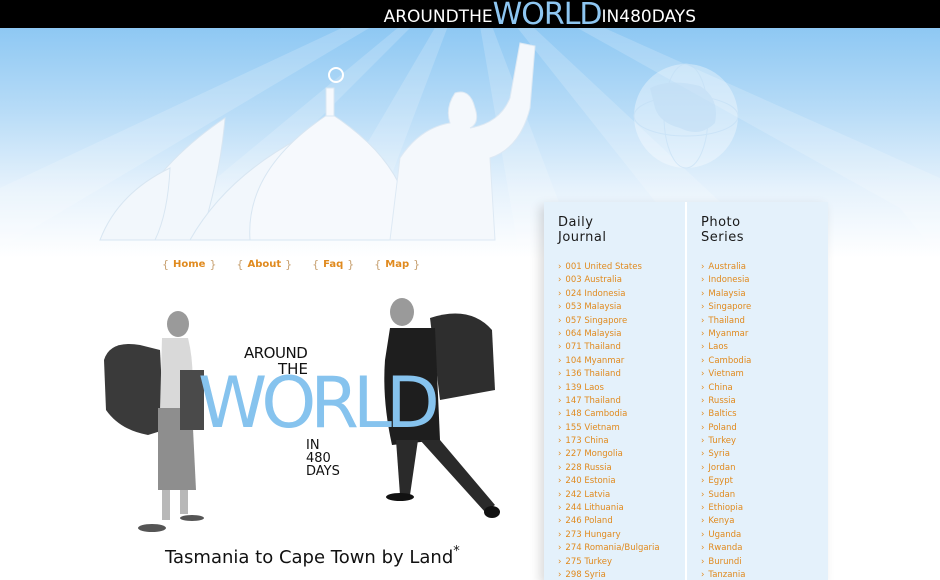  I want to click on photo-series-link: › Uganda, so click(764, 535).